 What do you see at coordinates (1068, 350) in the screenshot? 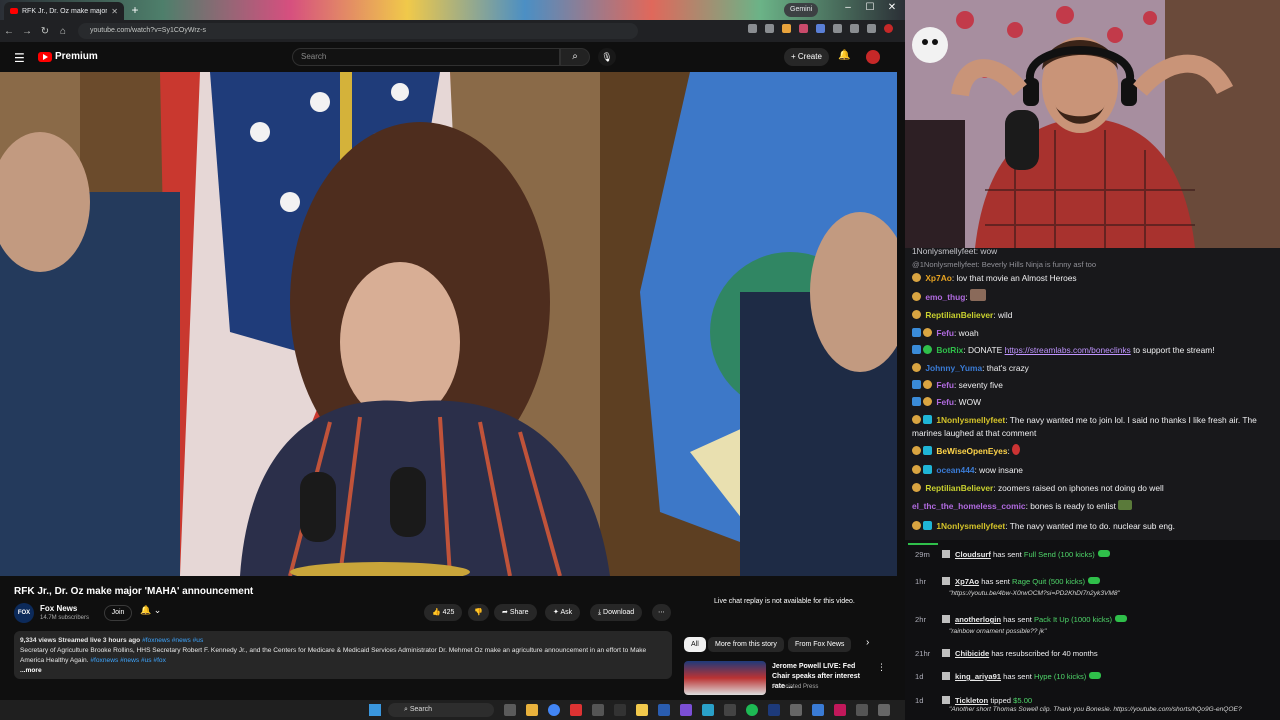
I see `chat-link: https://streamlabs.com/boneclinks` at bounding box center [1068, 350].